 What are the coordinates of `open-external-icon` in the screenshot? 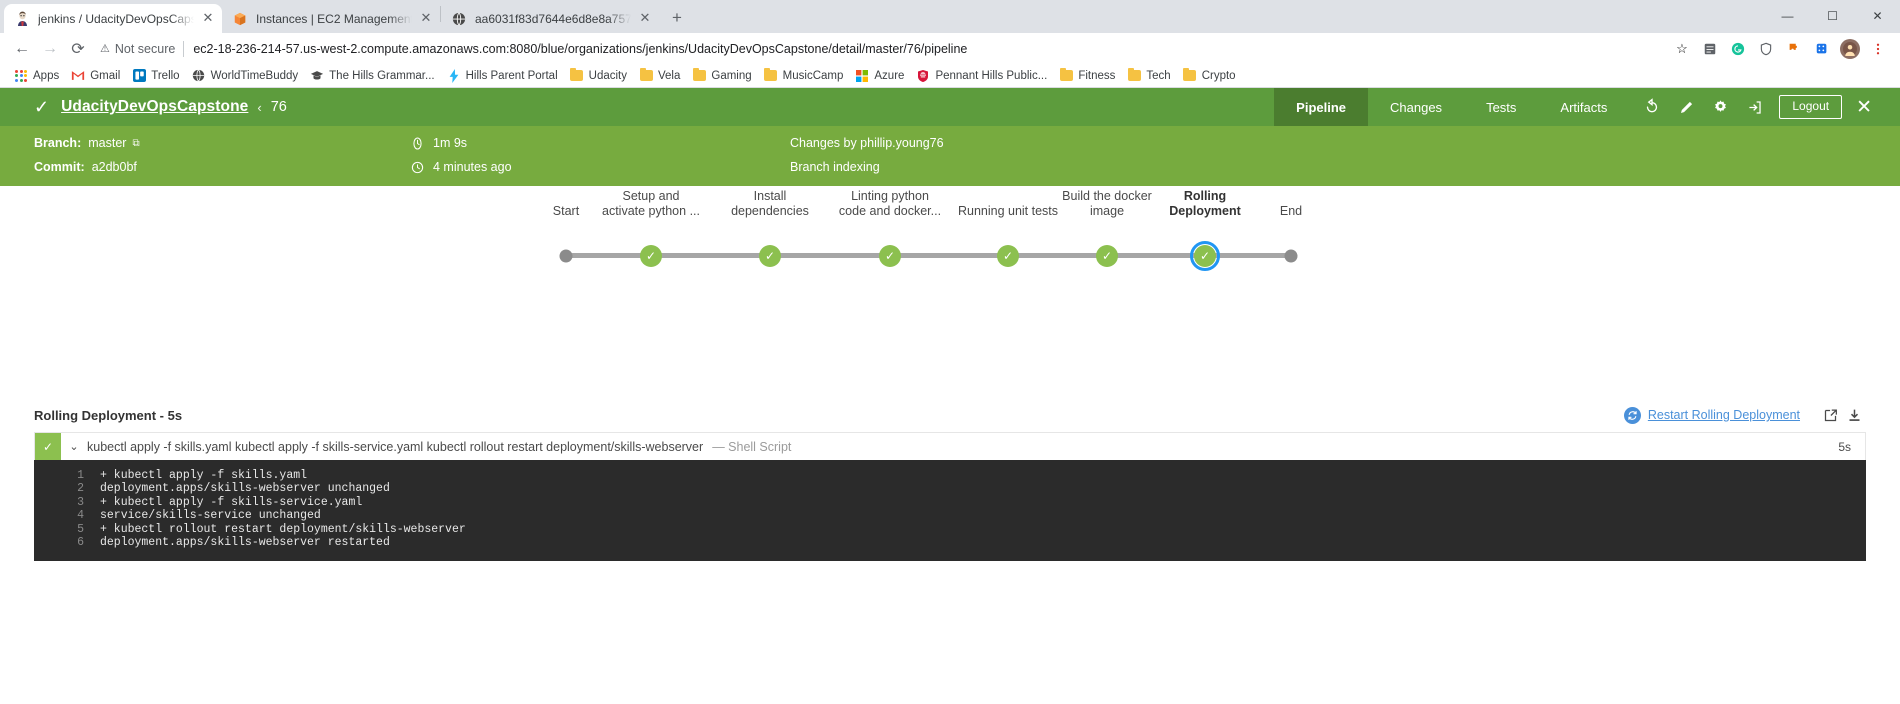 It's located at (1830, 415).